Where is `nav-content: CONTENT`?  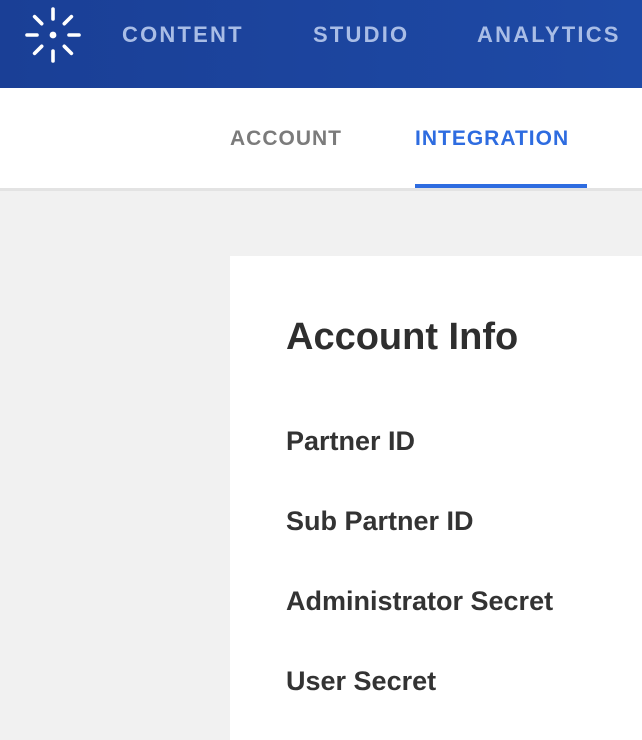
nav-content: CONTENT is located at coordinates (183, 35).